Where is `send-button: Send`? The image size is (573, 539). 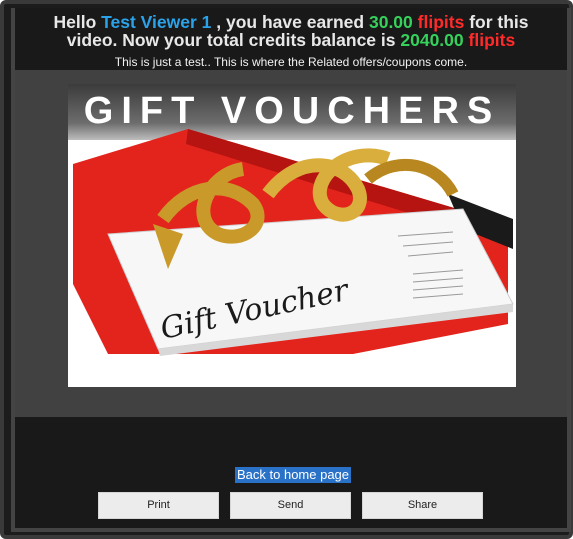 send-button: Send is located at coordinates (290, 505).